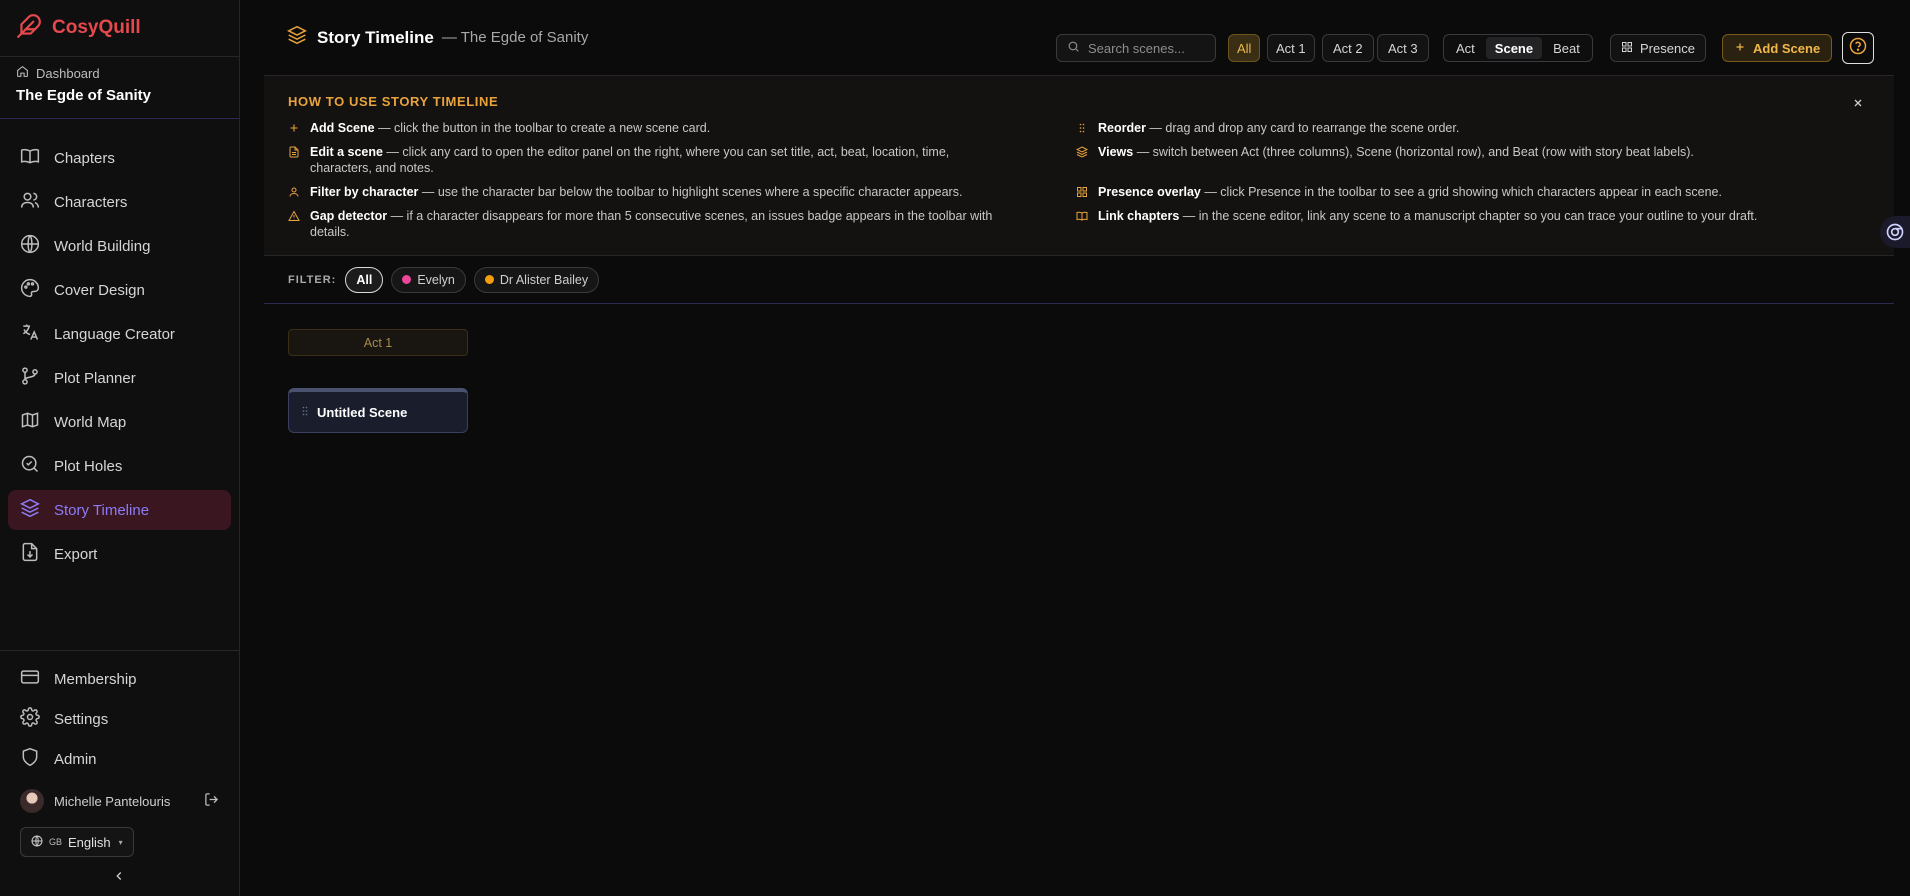 Image resolution: width=1910 pixels, height=896 pixels. I want to click on sidebar-item-admin: Admin, so click(119, 759).